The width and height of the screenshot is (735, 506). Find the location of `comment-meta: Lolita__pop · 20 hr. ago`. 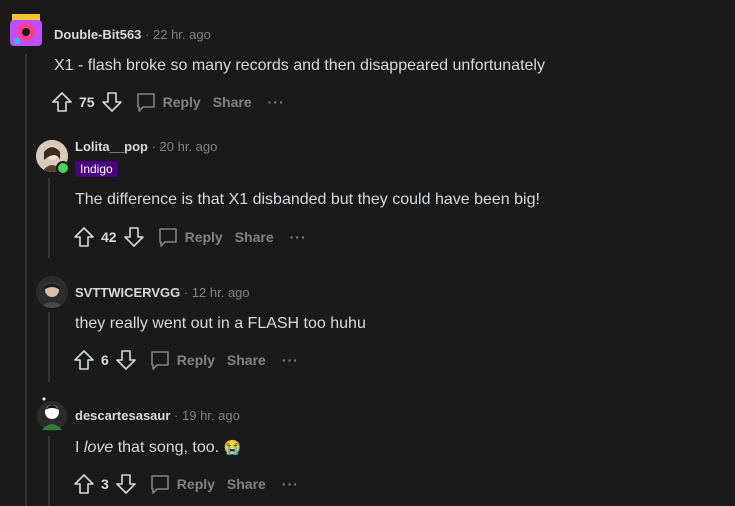

comment-meta: Lolita__pop · 20 hr. ago is located at coordinates (146, 146).